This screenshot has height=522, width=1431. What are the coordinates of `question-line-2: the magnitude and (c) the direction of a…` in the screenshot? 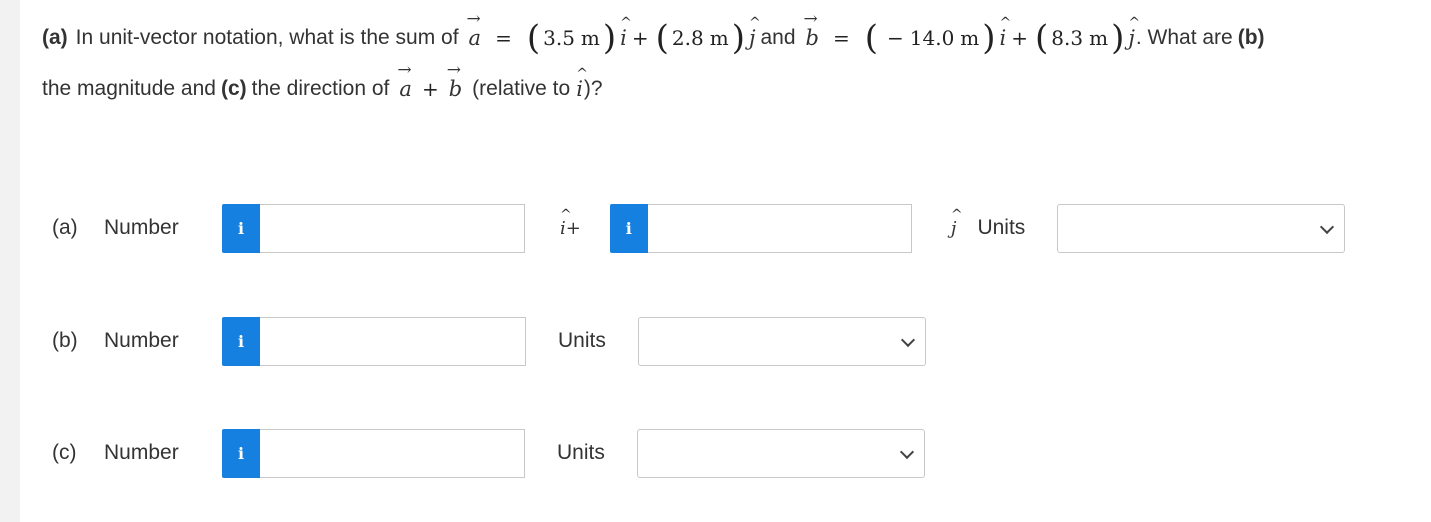 It's located at (322, 83).